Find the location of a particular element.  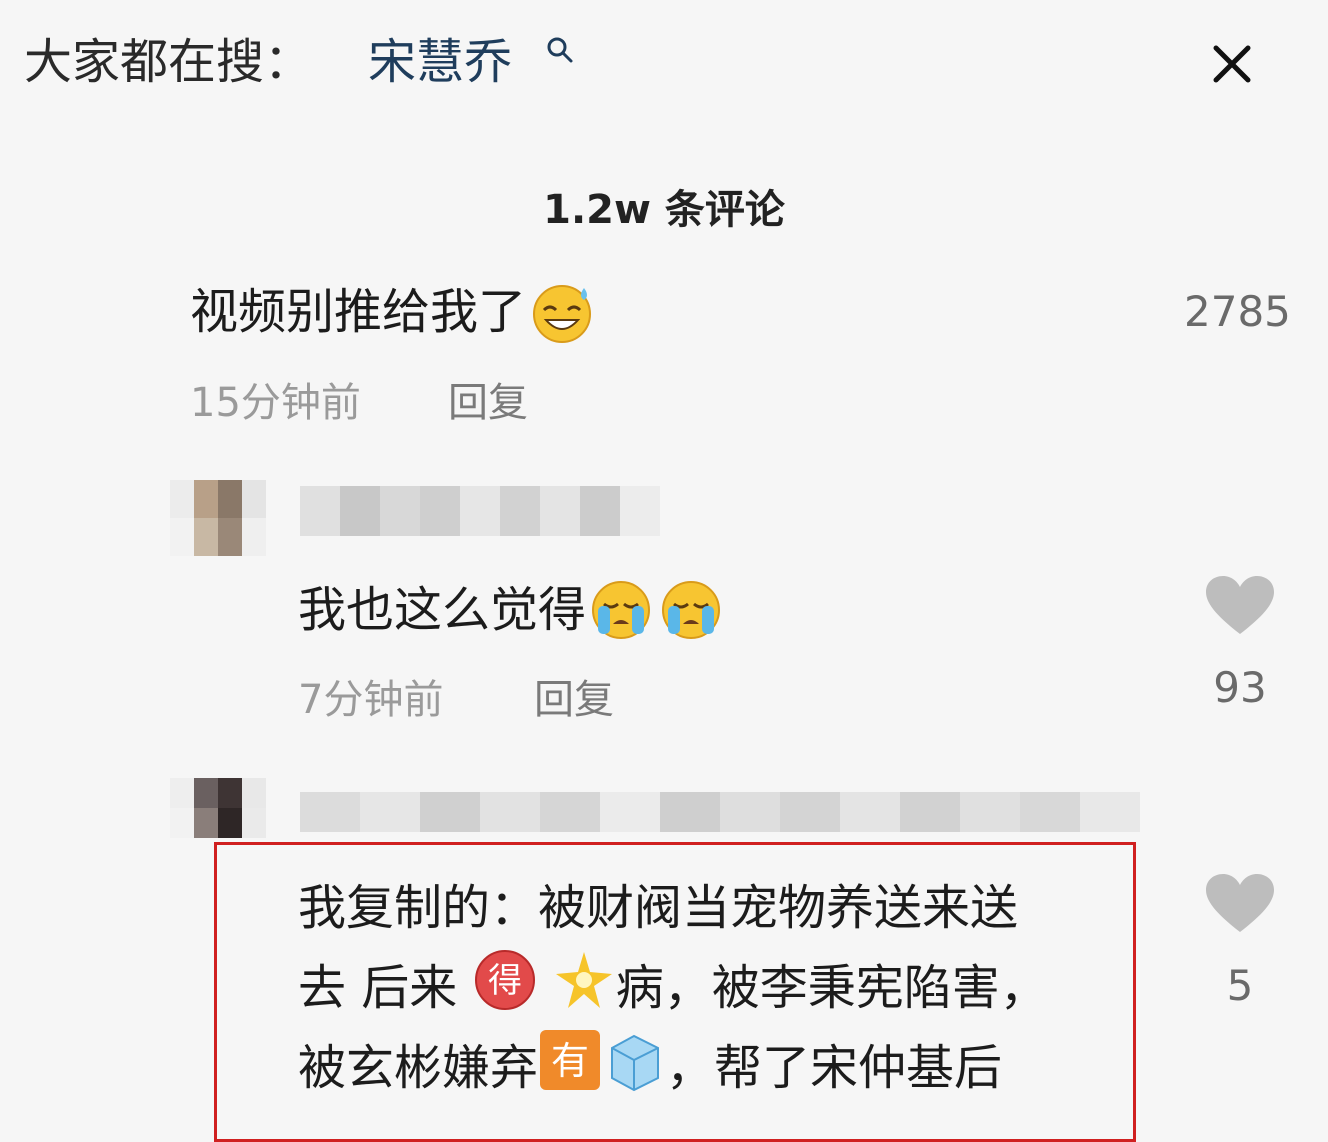

like-count: 5 is located at coordinates (1240, 985).